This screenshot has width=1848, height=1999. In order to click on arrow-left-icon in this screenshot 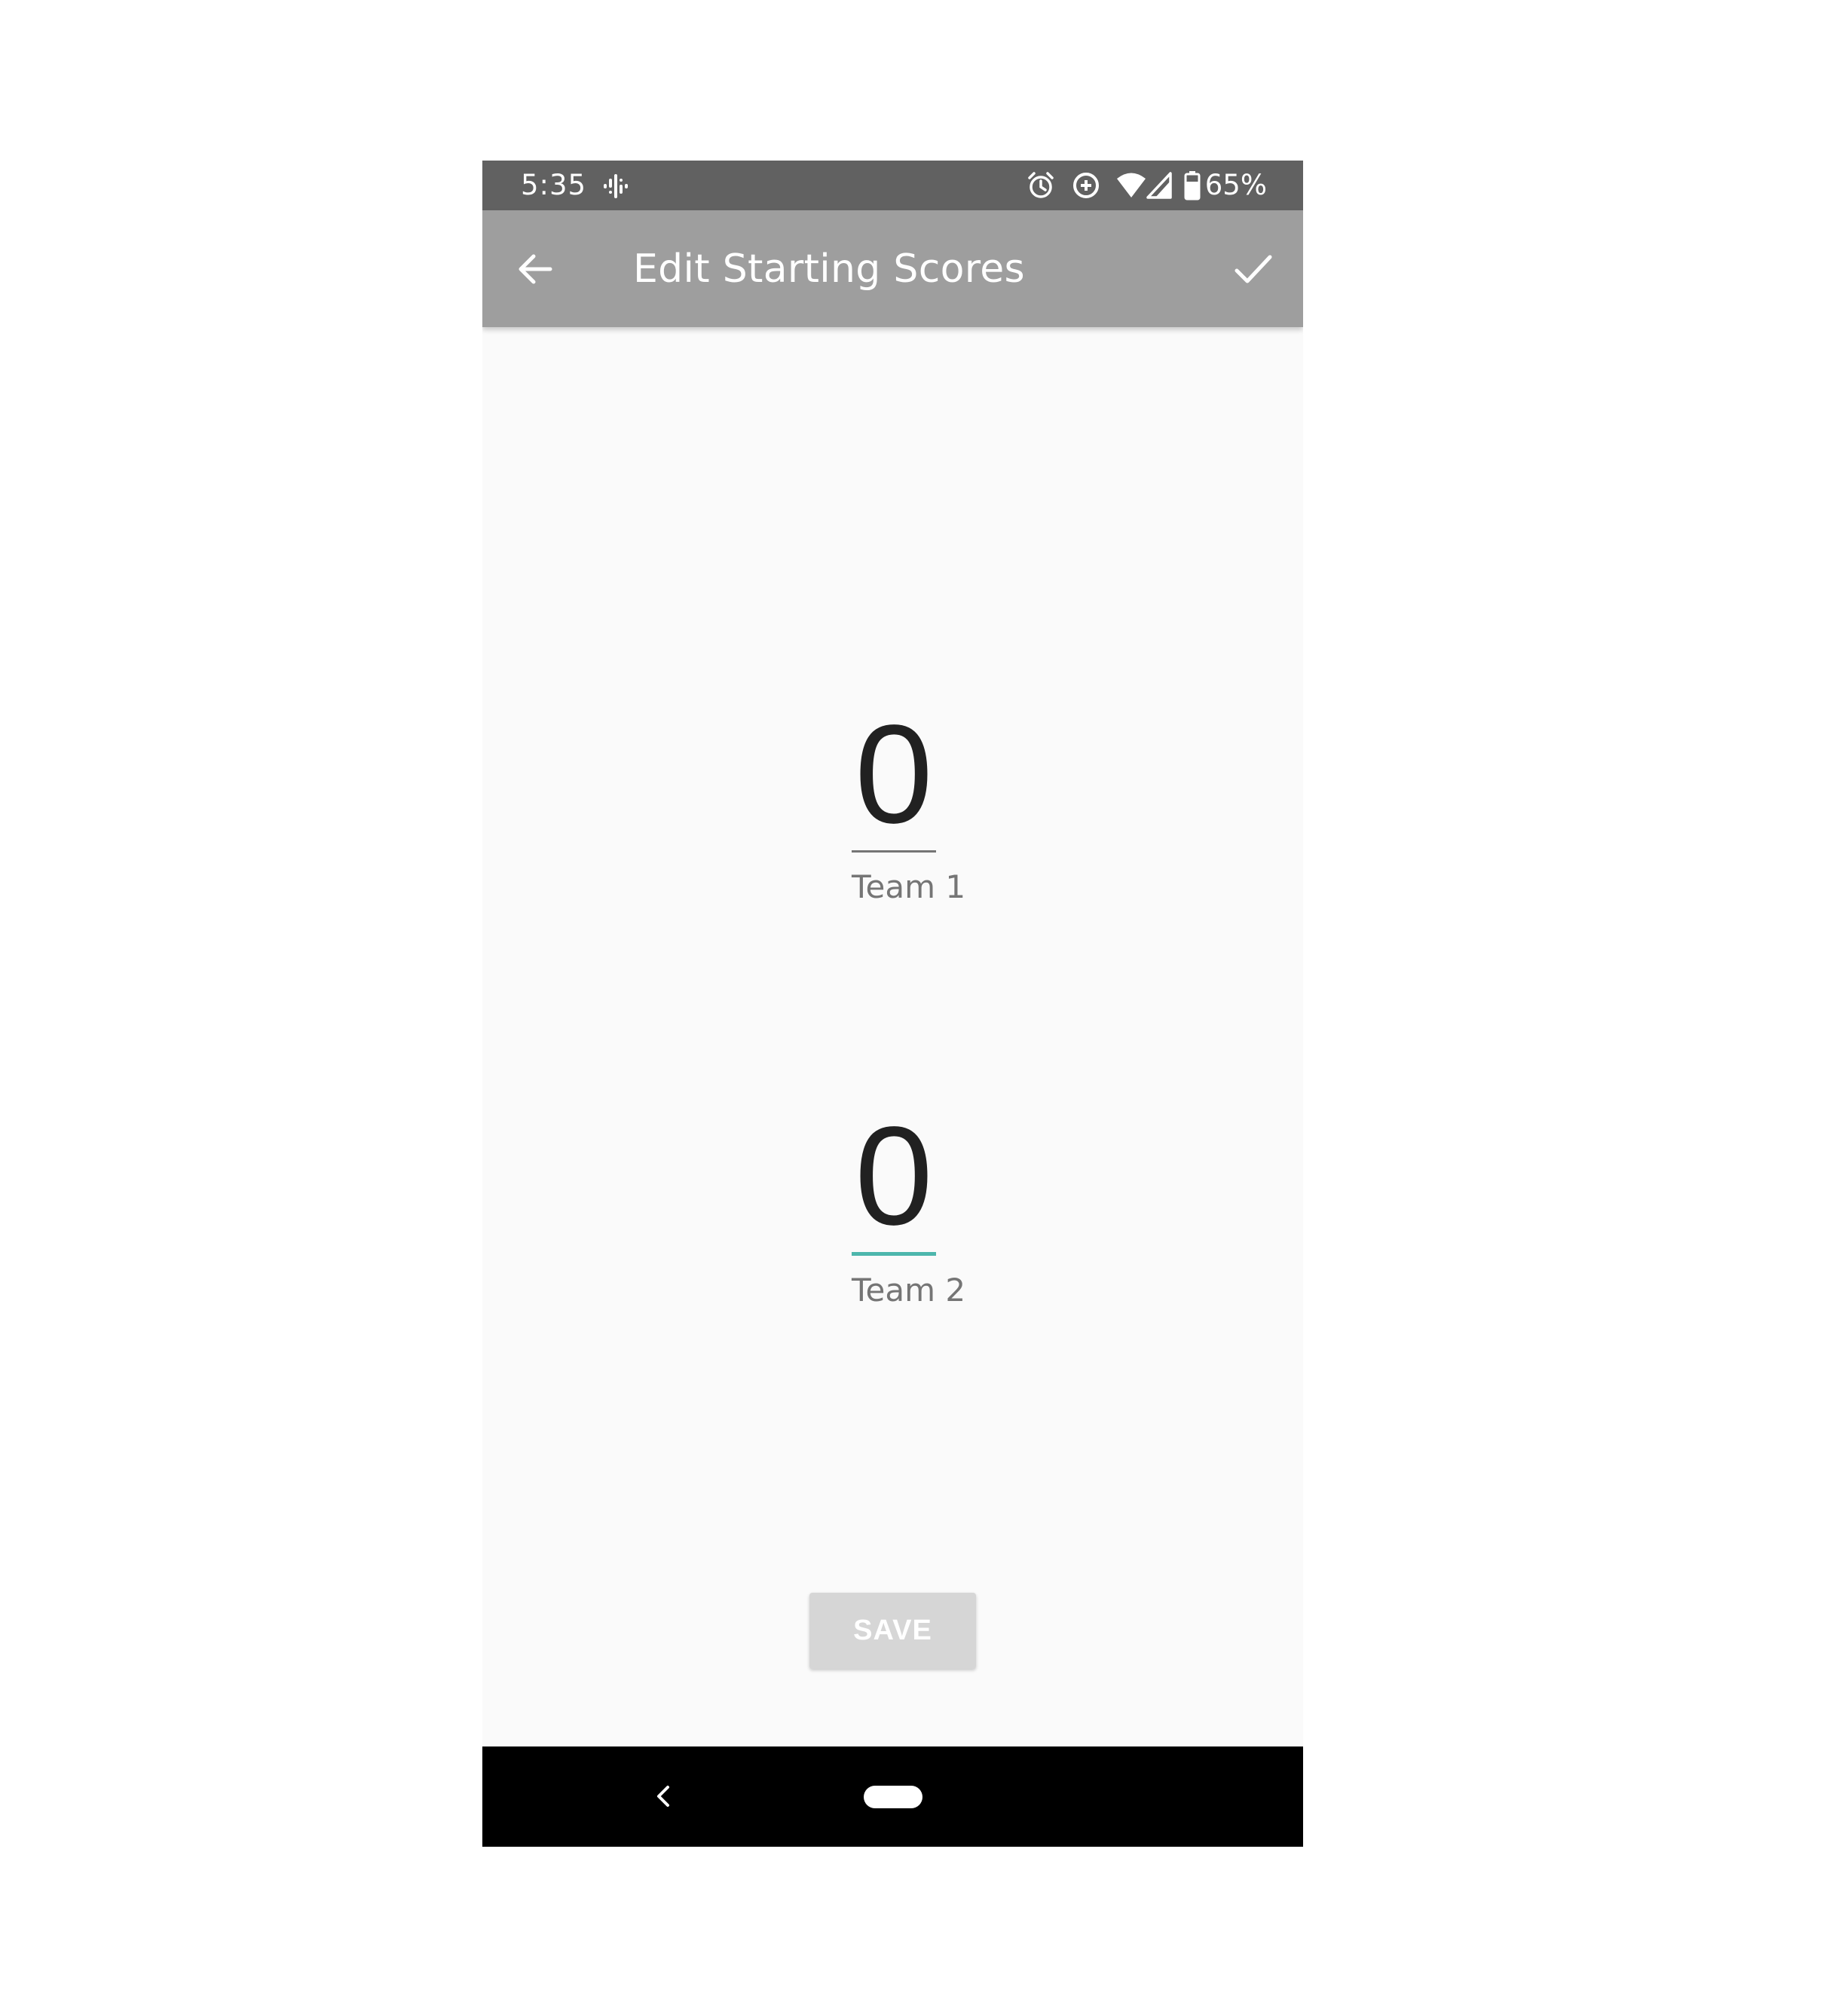, I will do `click(535, 269)`.